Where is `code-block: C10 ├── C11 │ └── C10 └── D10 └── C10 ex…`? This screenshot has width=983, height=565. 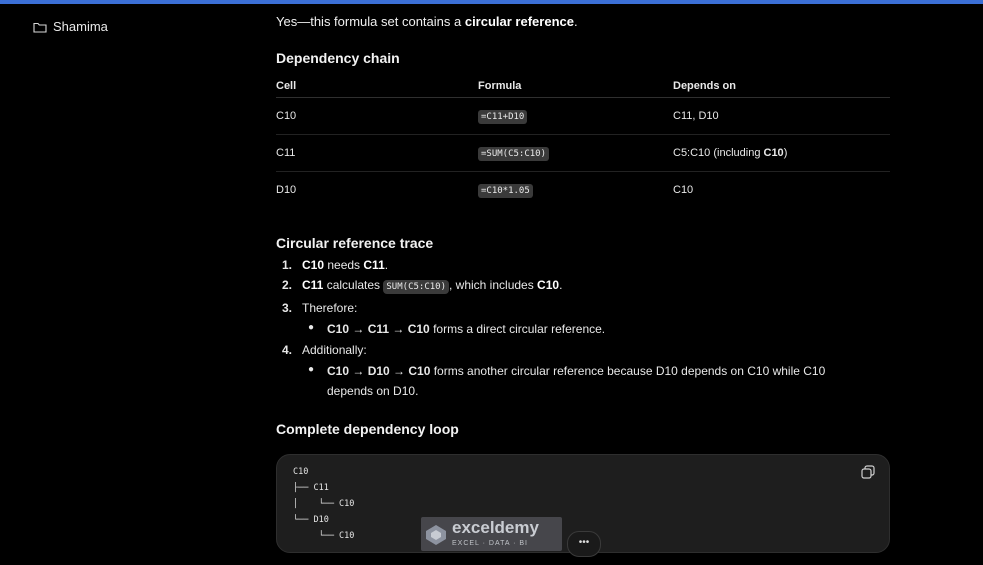
code-block: C10 ├── C11 │ └── C10 └── D10 └── C10 ex… is located at coordinates (583, 505).